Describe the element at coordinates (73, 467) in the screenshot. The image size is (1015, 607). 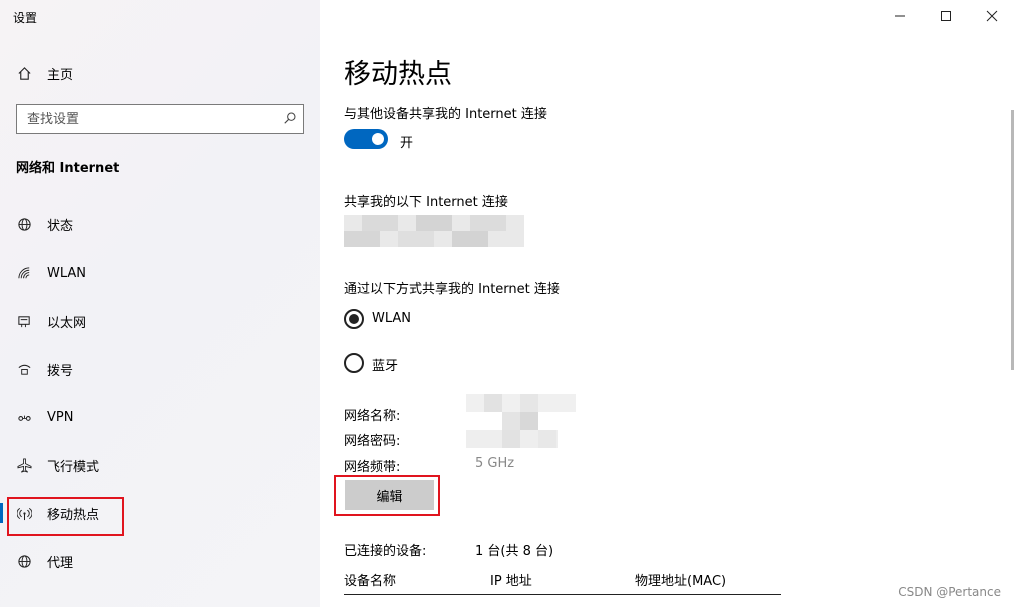
I see `sidebar-item-label: 飞行模式` at that location.